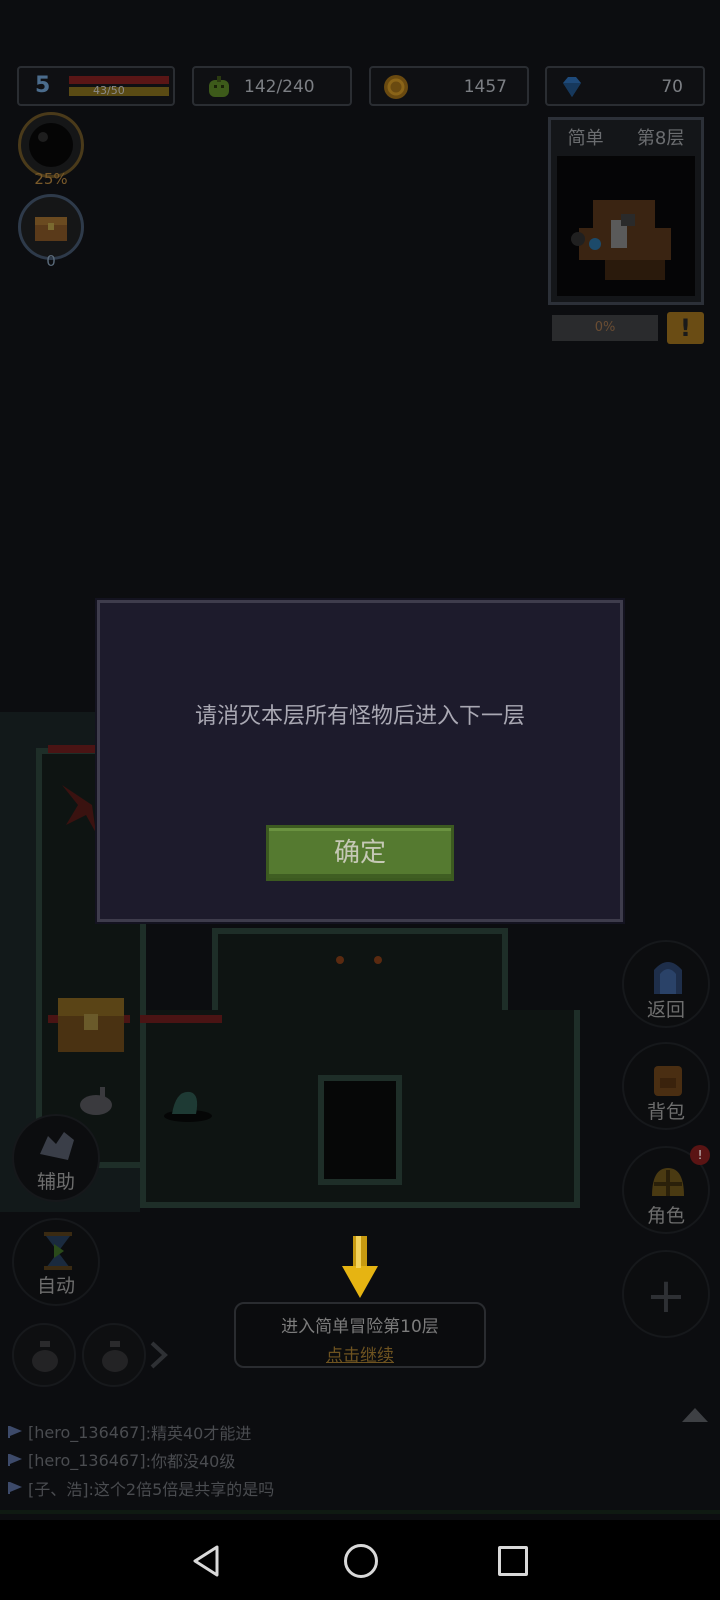 The height and width of the screenshot is (1600, 720). I want to click on bottom-strip, so click(360, 1512).